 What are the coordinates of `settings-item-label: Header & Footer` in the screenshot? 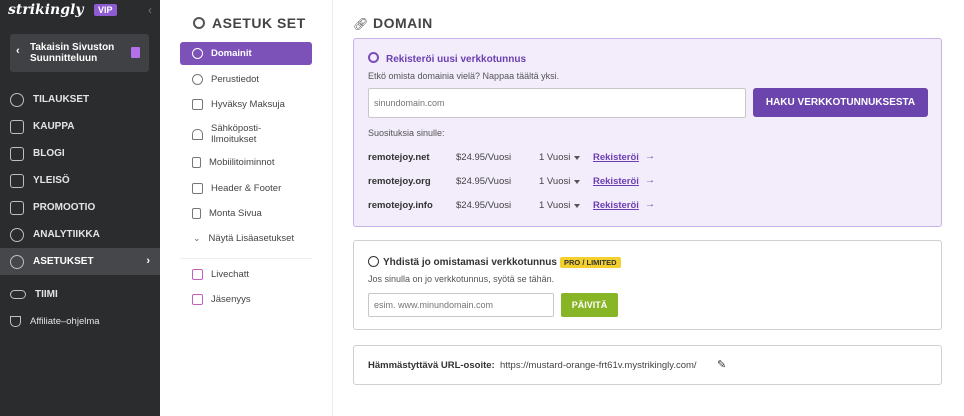 It's located at (246, 188).